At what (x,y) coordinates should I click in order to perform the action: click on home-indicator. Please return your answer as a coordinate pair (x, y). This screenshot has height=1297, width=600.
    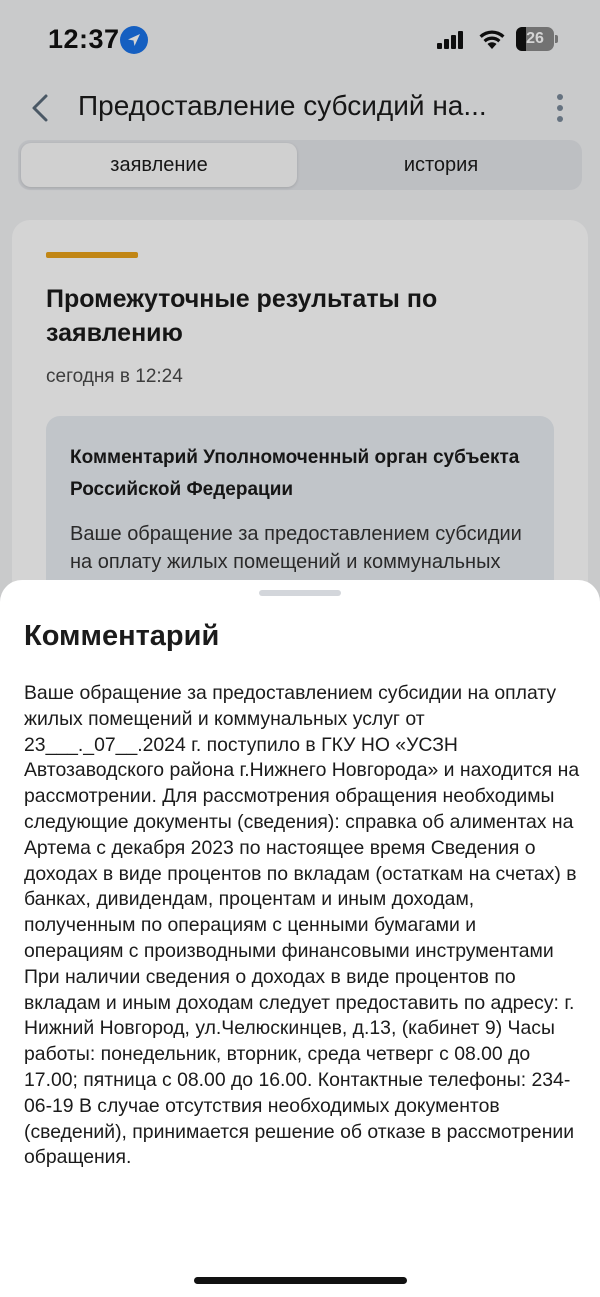
    Looking at the image, I should click on (300, 1280).